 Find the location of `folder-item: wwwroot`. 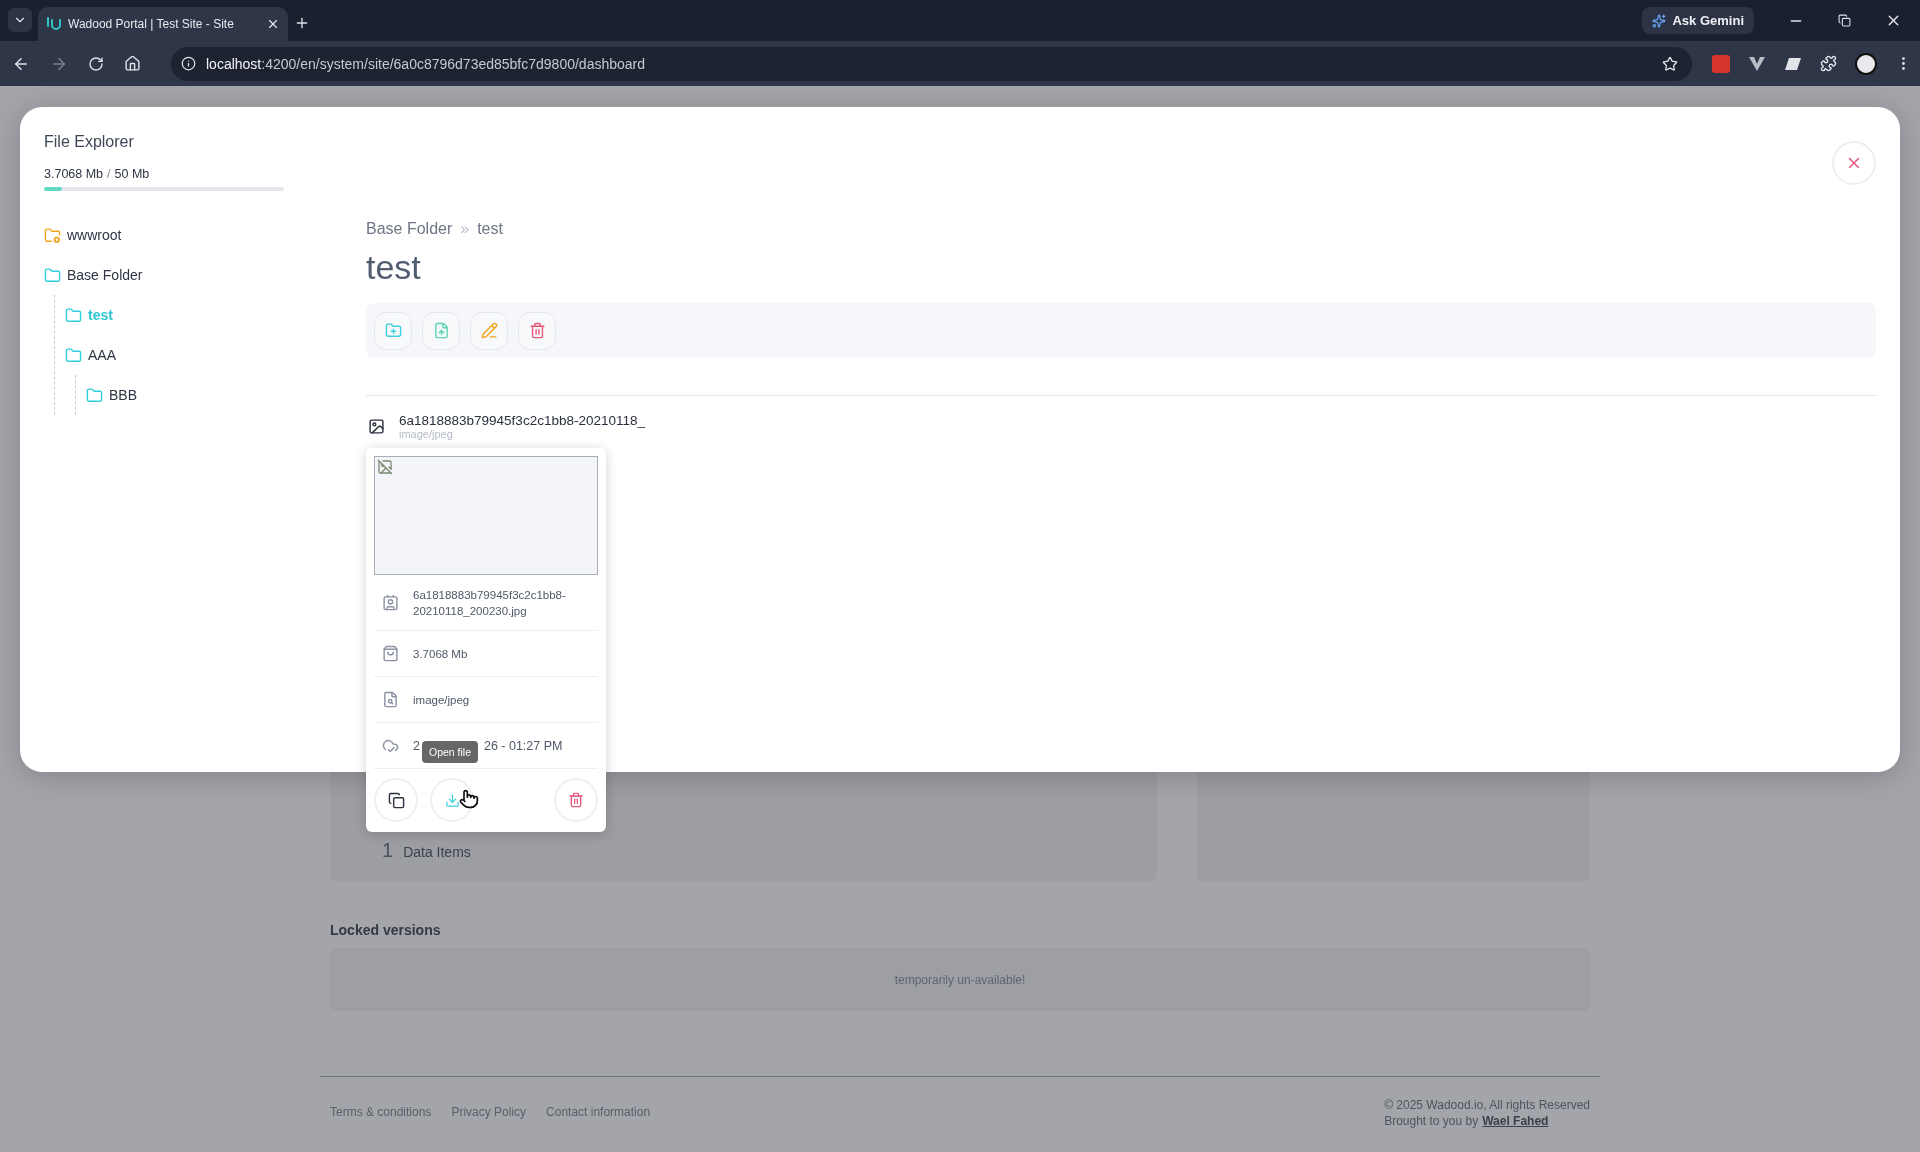

folder-item: wwwroot is located at coordinates (194, 235).